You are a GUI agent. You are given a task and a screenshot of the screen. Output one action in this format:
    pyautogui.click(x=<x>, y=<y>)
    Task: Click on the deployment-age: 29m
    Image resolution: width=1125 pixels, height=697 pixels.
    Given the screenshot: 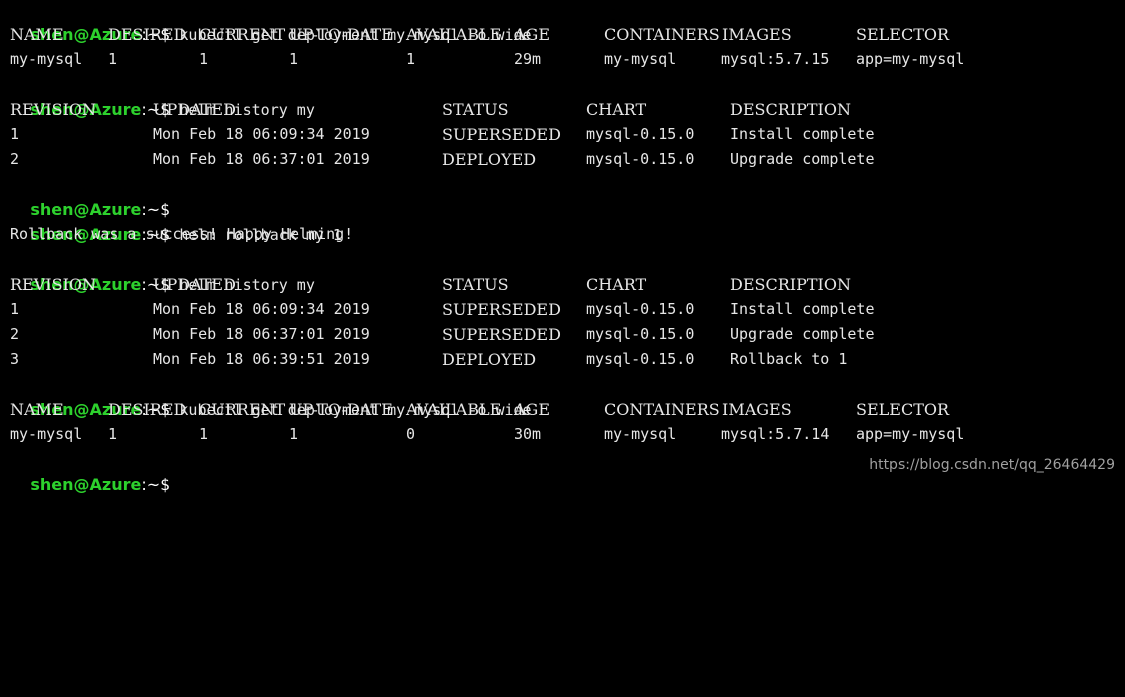 What is the action you would take?
    pyautogui.click(x=528, y=59)
    